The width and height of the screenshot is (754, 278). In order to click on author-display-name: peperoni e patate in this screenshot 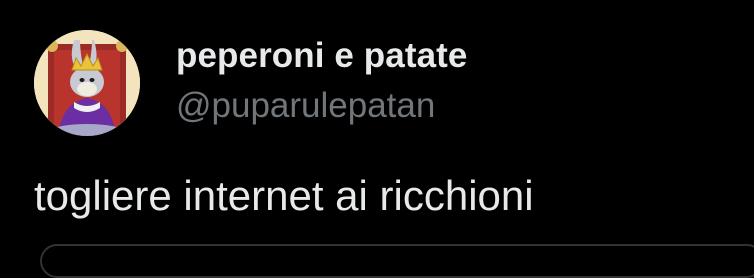, I will do `click(322, 56)`.